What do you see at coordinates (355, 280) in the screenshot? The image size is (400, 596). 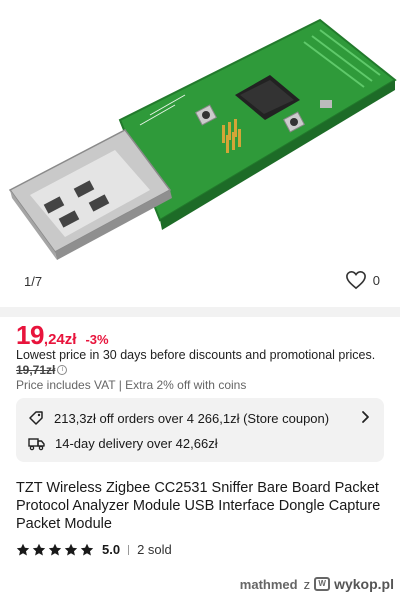 I see `heart-icon` at bounding box center [355, 280].